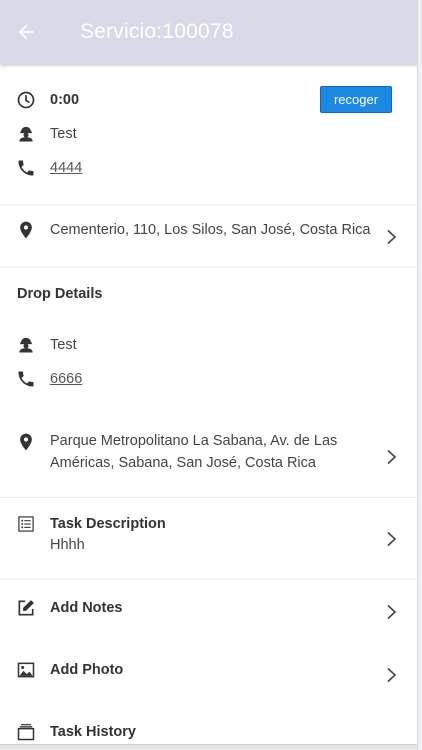 This screenshot has height=750, width=422. Describe the element at coordinates (208, 747) in the screenshot. I see `bottom-edge` at that location.